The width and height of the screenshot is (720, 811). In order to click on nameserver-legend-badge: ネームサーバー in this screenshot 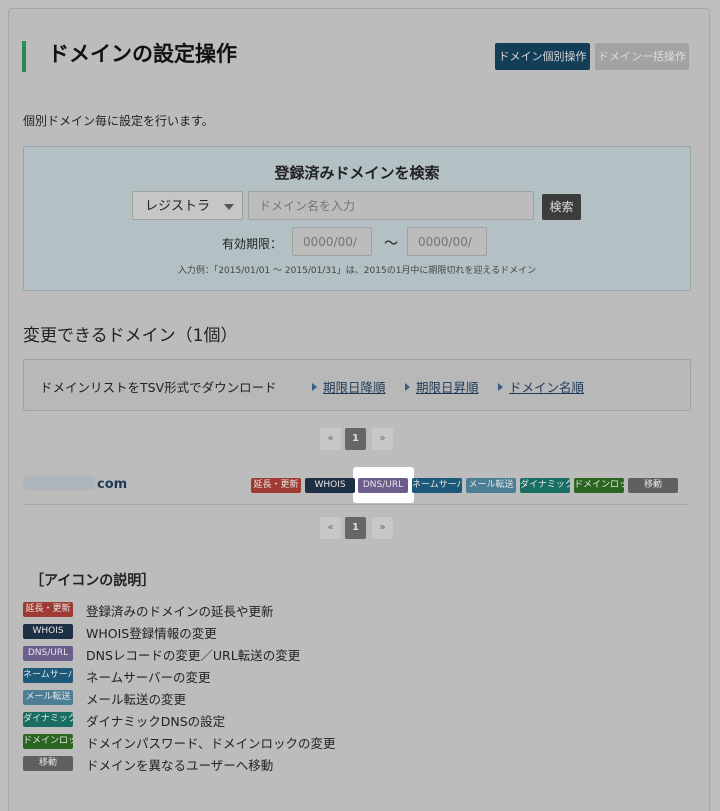, I will do `click(48, 675)`.